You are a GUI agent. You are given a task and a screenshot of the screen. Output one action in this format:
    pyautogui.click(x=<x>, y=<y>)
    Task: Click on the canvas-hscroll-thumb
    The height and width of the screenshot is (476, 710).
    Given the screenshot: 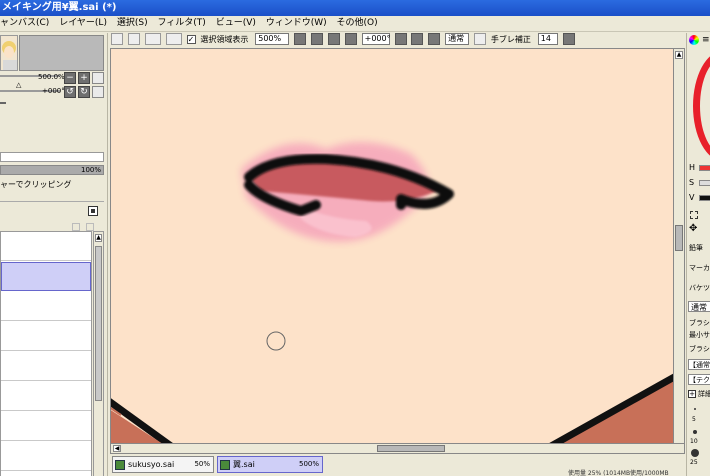 What is the action you would take?
    pyautogui.click(x=411, y=448)
    